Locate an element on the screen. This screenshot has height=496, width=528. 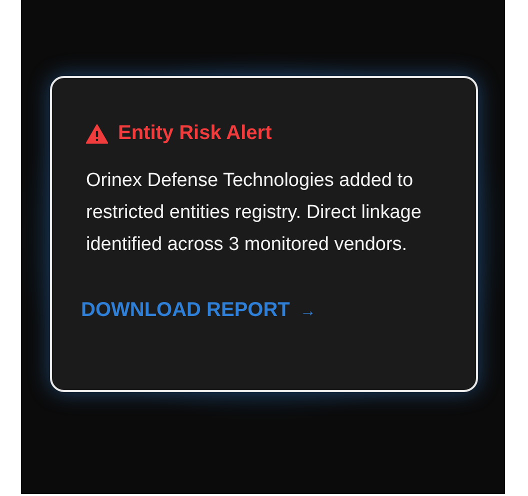
alert-title: Entity Risk Alert is located at coordinates (195, 133).